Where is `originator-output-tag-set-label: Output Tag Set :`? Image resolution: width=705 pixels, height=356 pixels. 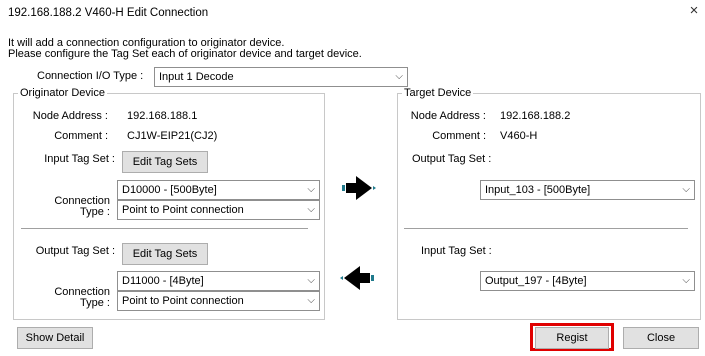 originator-output-tag-set-label: Output Tag Set : is located at coordinates (75, 251).